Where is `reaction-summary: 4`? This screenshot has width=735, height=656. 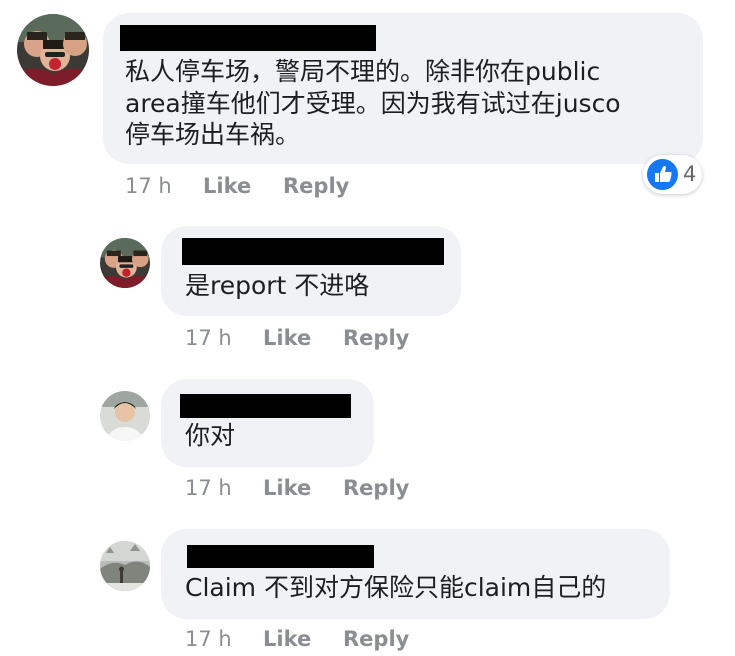
reaction-summary: 4 is located at coordinates (672, 174).